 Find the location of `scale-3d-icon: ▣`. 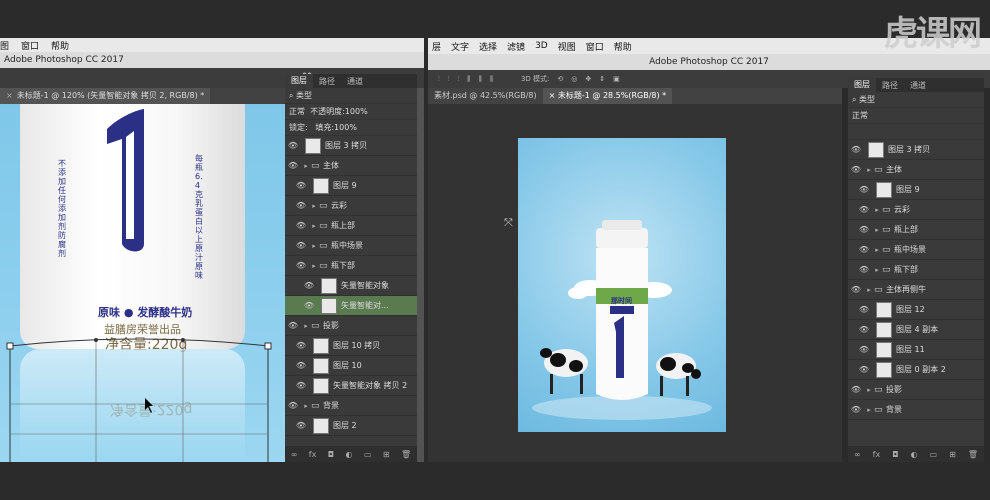

scale-3d-icon: ▣ is located at coordinates (616, 79).